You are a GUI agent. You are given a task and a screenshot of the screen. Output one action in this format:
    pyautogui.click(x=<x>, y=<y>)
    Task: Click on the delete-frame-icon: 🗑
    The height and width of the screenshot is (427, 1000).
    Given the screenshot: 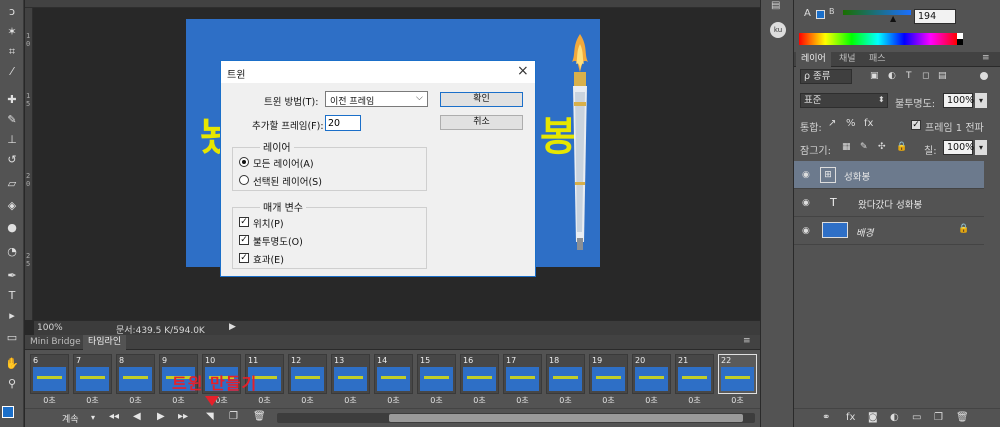 What is the action you would take?
    pyautogui.click(x=259, y=416)
    